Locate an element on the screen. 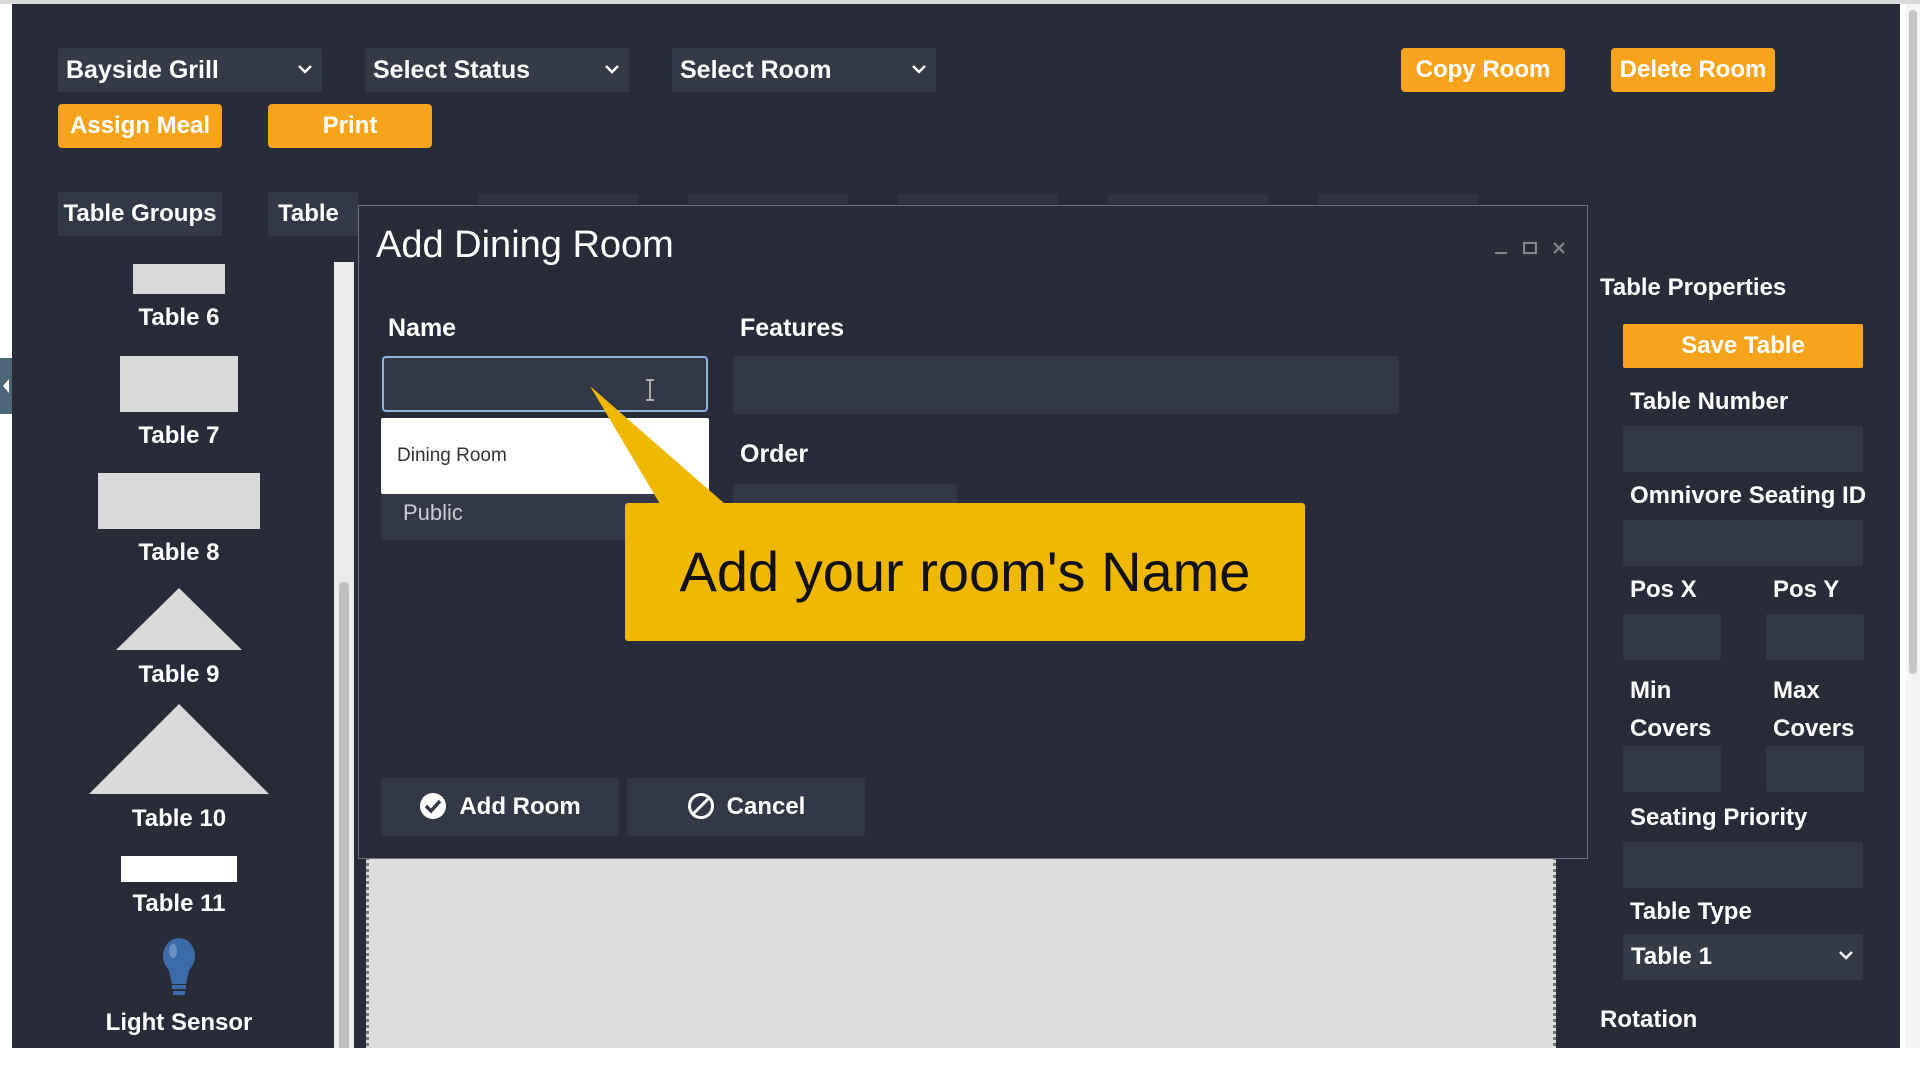  palette-item-light-sensor: Light Sensor is located at coordinates (179, 987).